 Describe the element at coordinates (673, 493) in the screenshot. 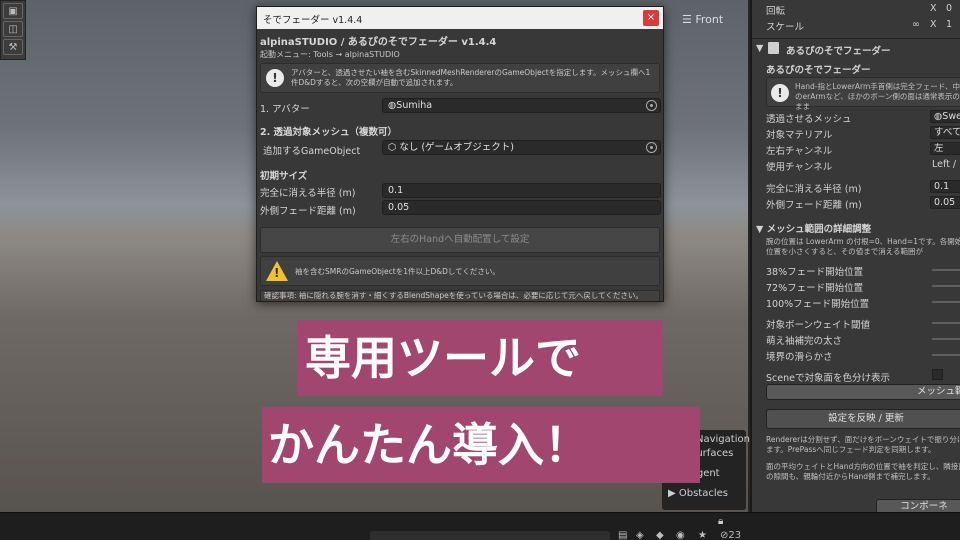

I see `expand-arrow-icon: ▶` at that location.